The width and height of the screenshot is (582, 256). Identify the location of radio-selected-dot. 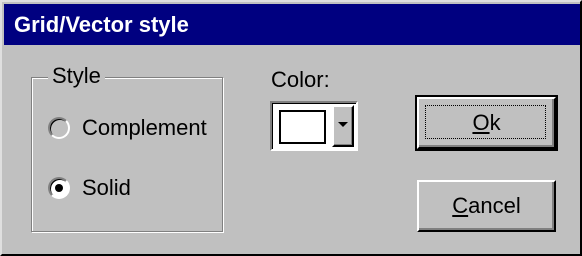
(59, 188).